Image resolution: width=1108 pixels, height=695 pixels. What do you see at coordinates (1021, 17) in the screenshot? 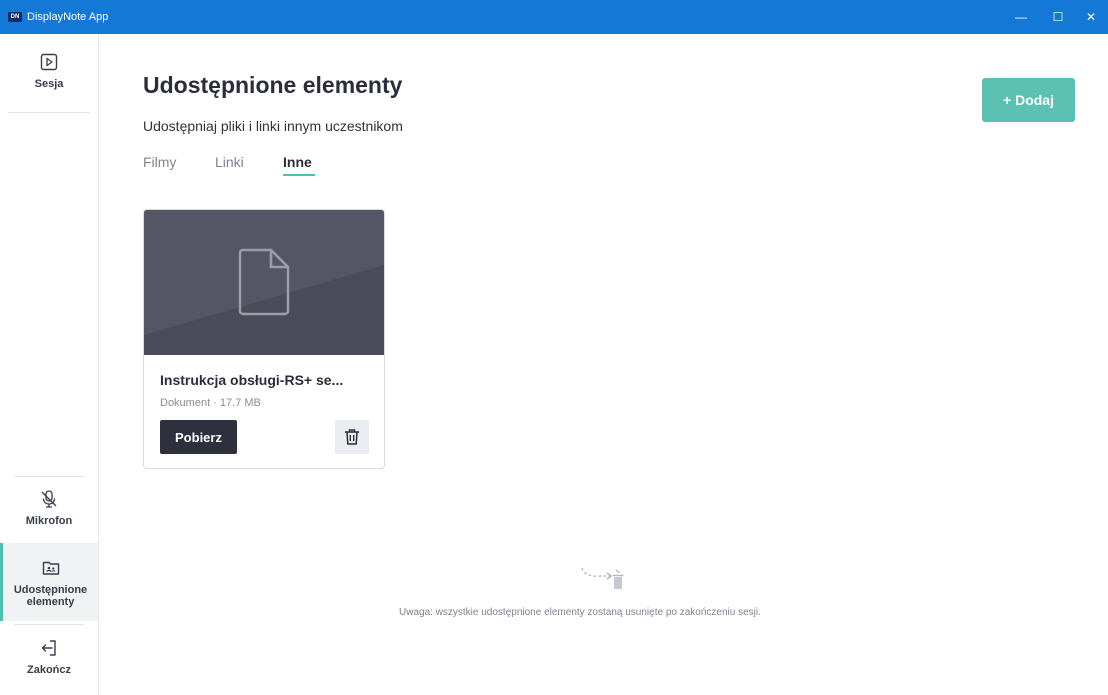
I see `minimize-button: —` at bounding box center [1021, 17].